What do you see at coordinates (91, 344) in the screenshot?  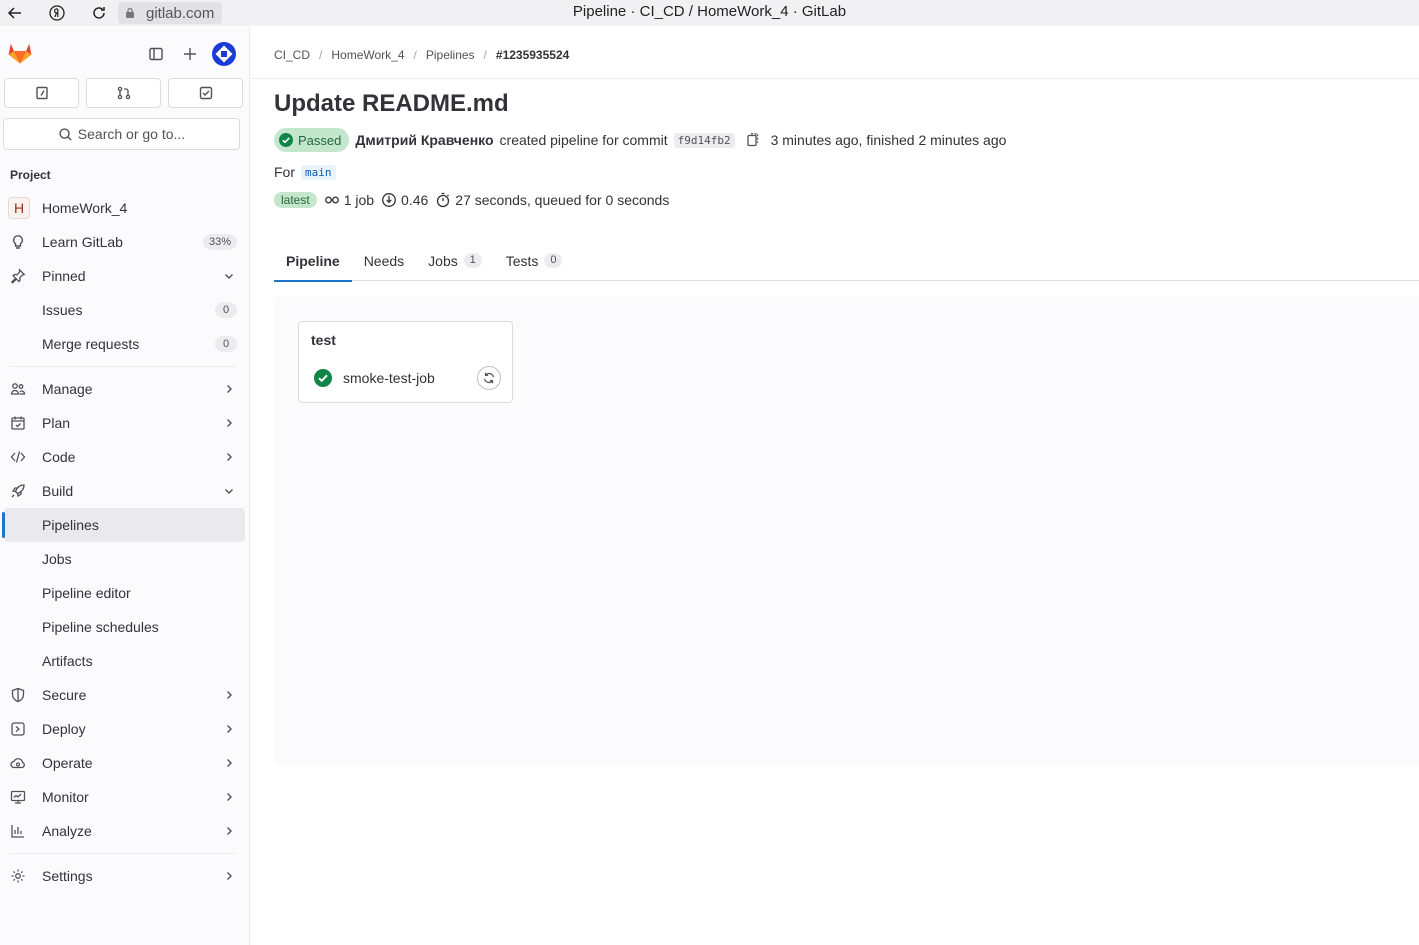 I see `sidebar-item-label: Merge requests` at bounding box center [91, 344].